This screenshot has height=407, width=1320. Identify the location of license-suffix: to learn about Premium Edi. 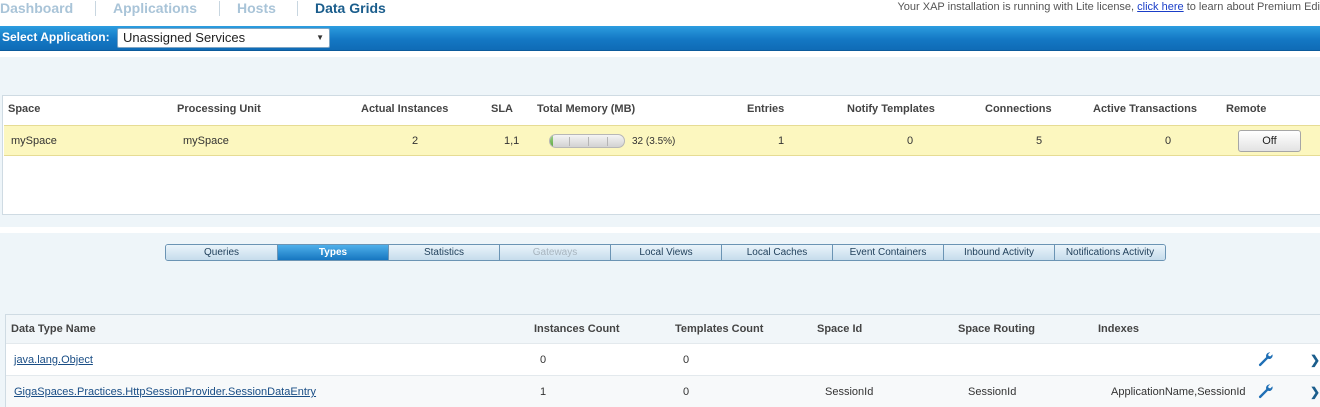
(1251, 7).